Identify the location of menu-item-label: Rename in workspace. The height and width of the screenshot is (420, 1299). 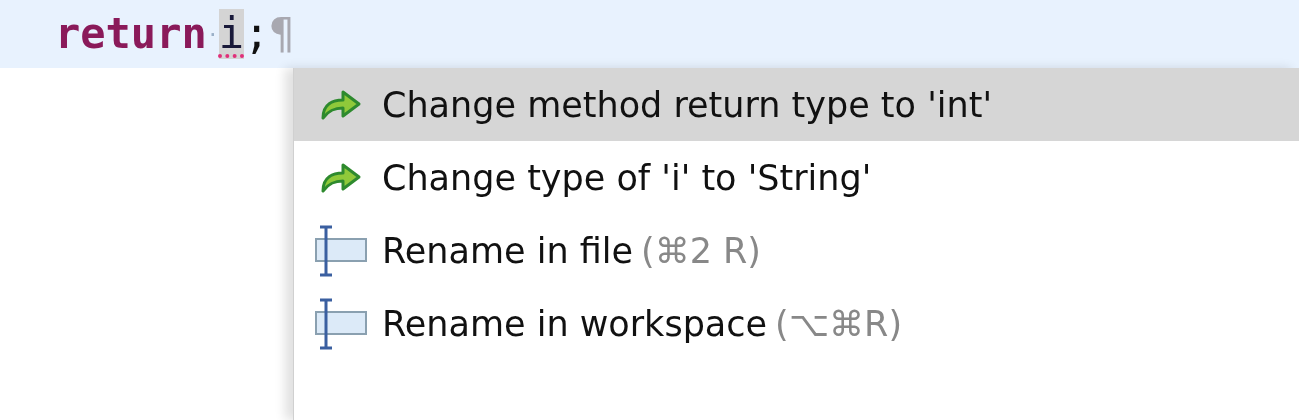
(575, 323).